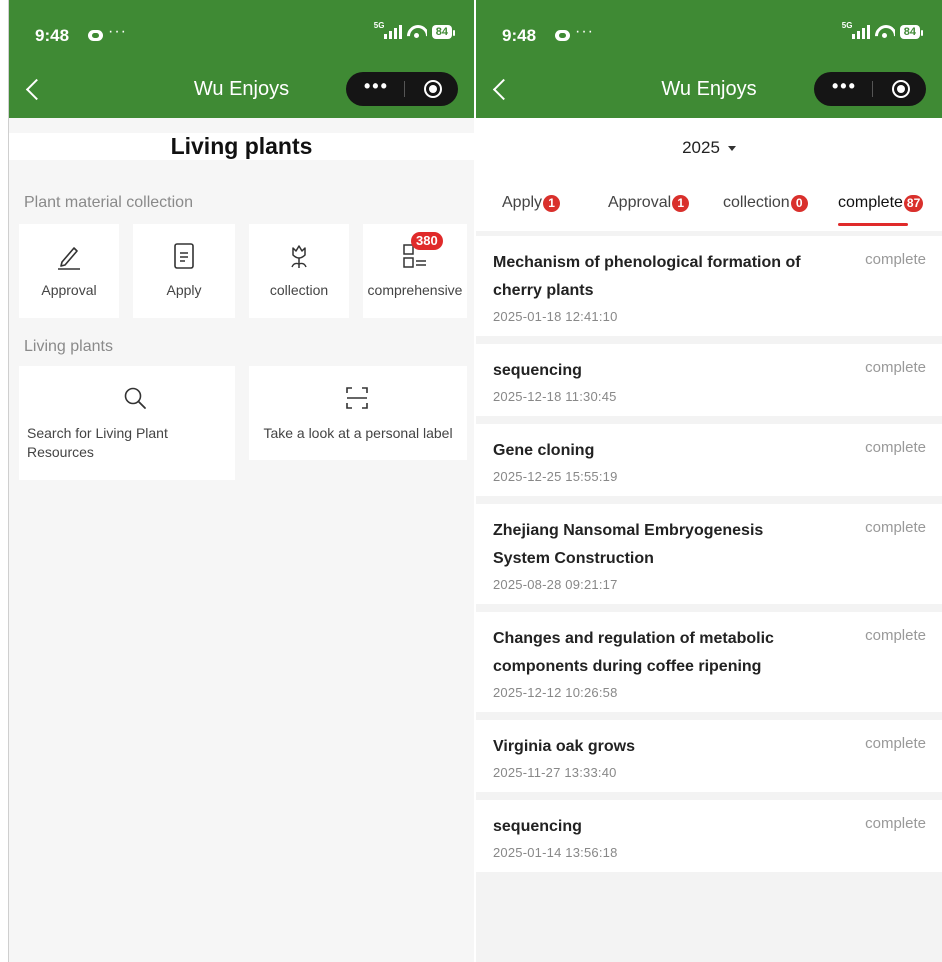 Image resolution: width=942 pixels, height=962 pixels. What do you see at coordinates (555, 852) in the screenshot?
I see `item-time: 2025-01-14 13:56:18` at bounding box center [555, 852].